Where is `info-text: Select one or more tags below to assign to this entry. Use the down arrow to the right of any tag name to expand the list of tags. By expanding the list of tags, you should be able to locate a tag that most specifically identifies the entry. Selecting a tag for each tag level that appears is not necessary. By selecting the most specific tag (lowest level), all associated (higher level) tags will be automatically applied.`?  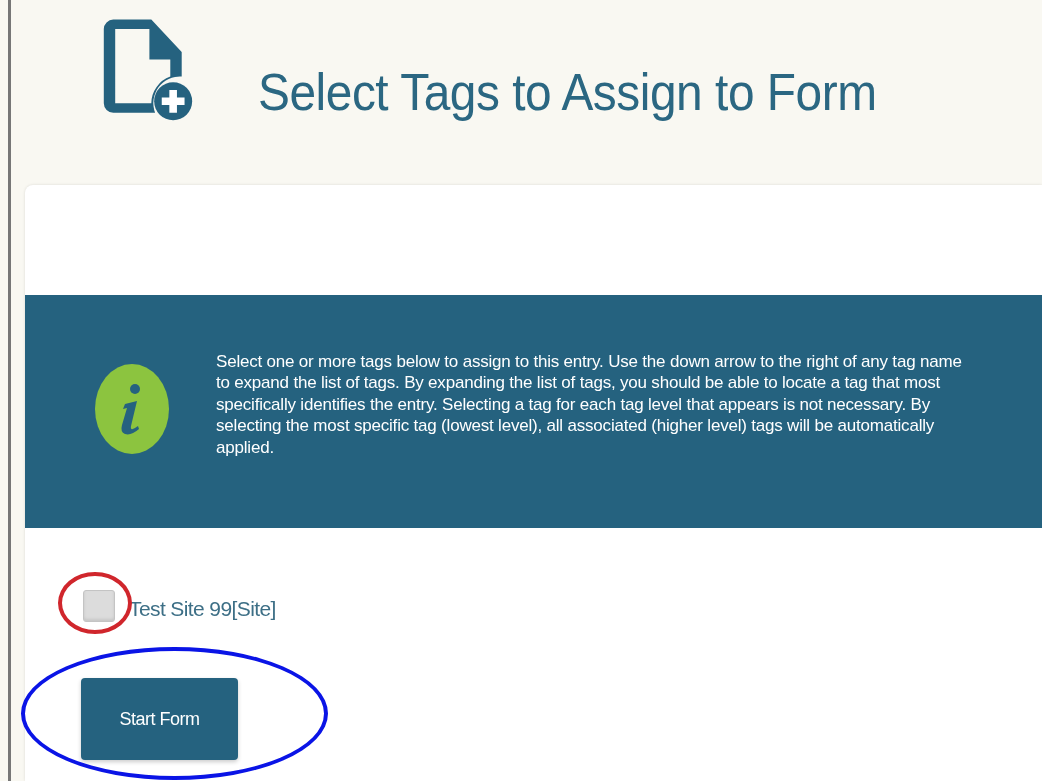
info-text: Select one or more tags below to assign to this entry. Use the down arrow to the right of any tag name to expand the list of tags. By expanding the list of tags, you should be able to locate a tag that most specifically identifies the entry. Selecting a tag for each tag level that appears is not necessary. By selecting the most specific tag (lowest level), all associated (higher level) tags will be automatically applied. is located at coordinates (589, 404).